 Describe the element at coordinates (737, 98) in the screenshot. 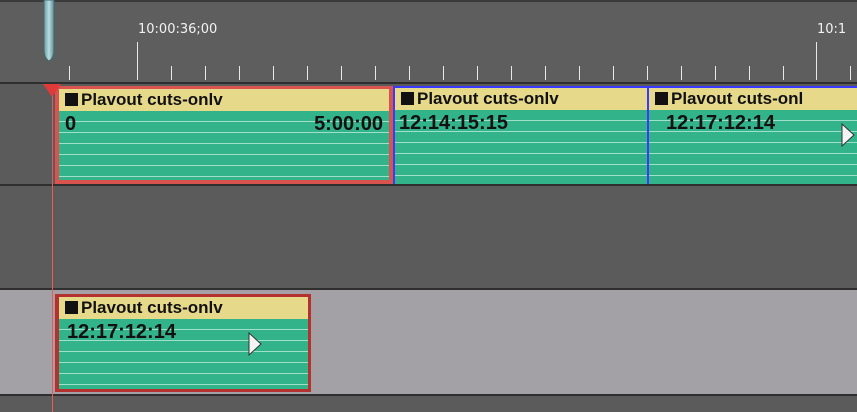

I see `clip-title: Plavout cuts-onl` at that location.